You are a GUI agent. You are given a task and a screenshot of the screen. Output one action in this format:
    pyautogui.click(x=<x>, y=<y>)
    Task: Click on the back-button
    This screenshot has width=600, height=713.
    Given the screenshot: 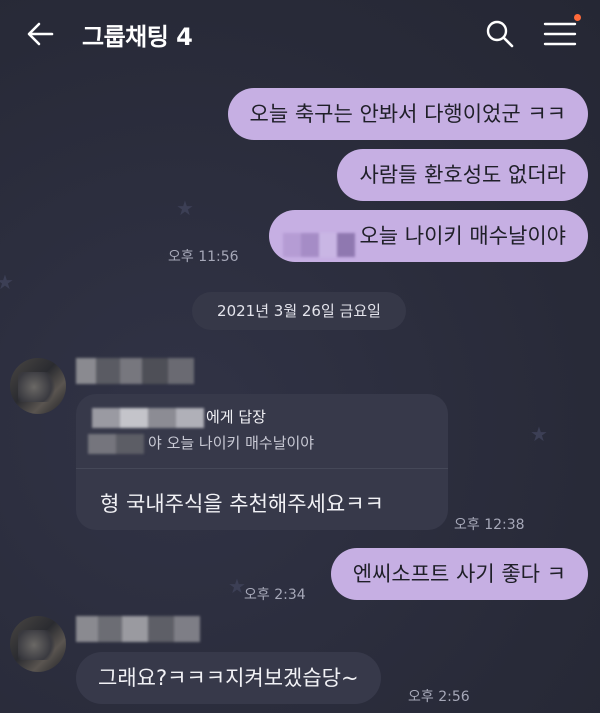 What is the action you would take?
    pyautogui.click(x=40, y=34)
    